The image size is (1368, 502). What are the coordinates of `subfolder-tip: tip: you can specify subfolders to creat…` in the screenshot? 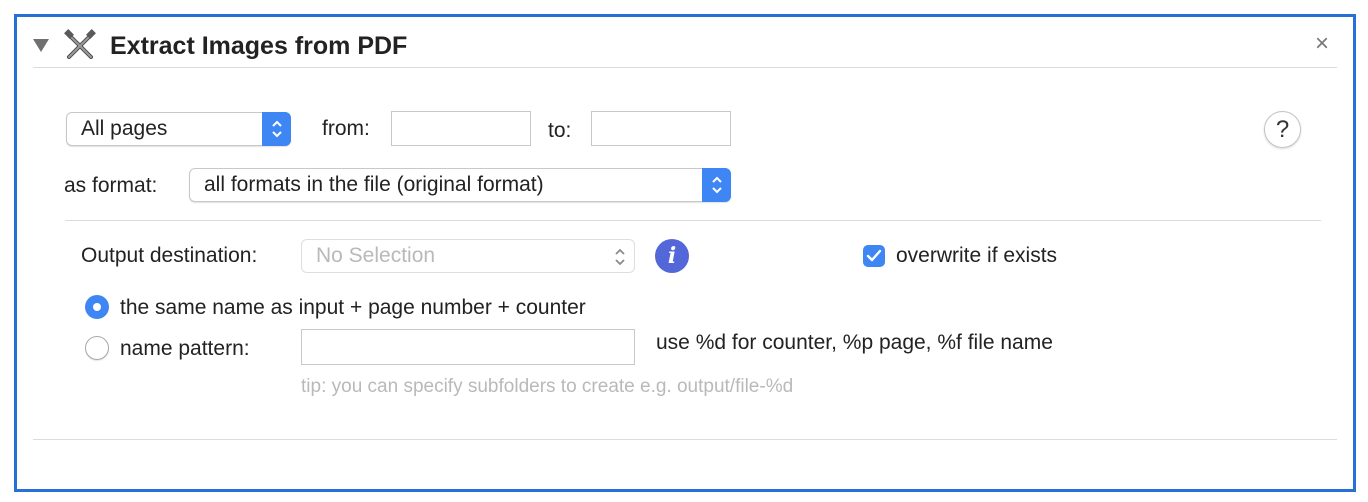 It's located at (547, 386).